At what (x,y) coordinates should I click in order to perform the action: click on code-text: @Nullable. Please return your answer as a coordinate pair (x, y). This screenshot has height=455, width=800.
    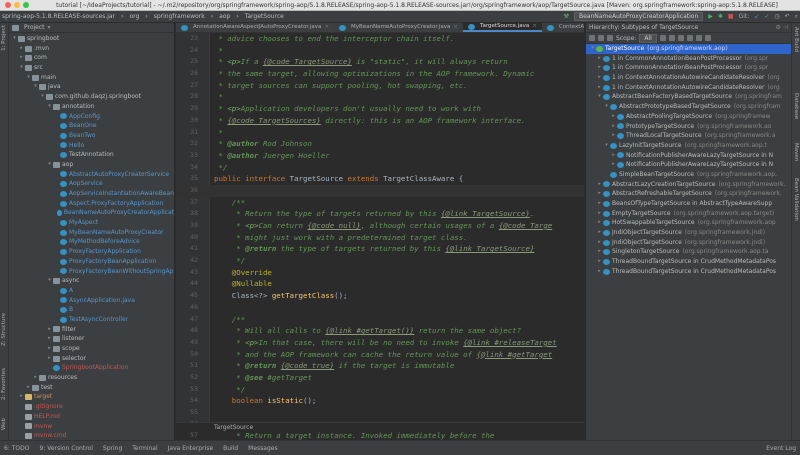
    Looking at the image, I should click on (243, 284).